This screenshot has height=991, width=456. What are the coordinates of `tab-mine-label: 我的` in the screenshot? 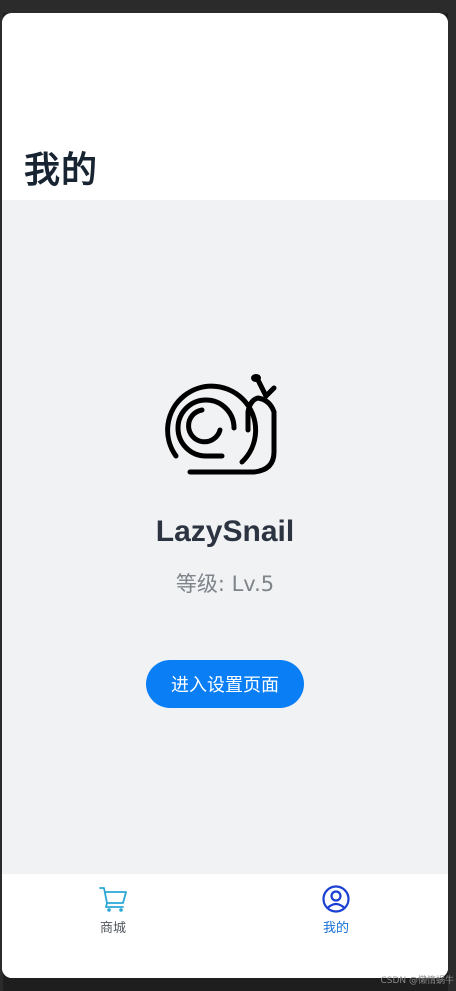 It's located at (335, 928).